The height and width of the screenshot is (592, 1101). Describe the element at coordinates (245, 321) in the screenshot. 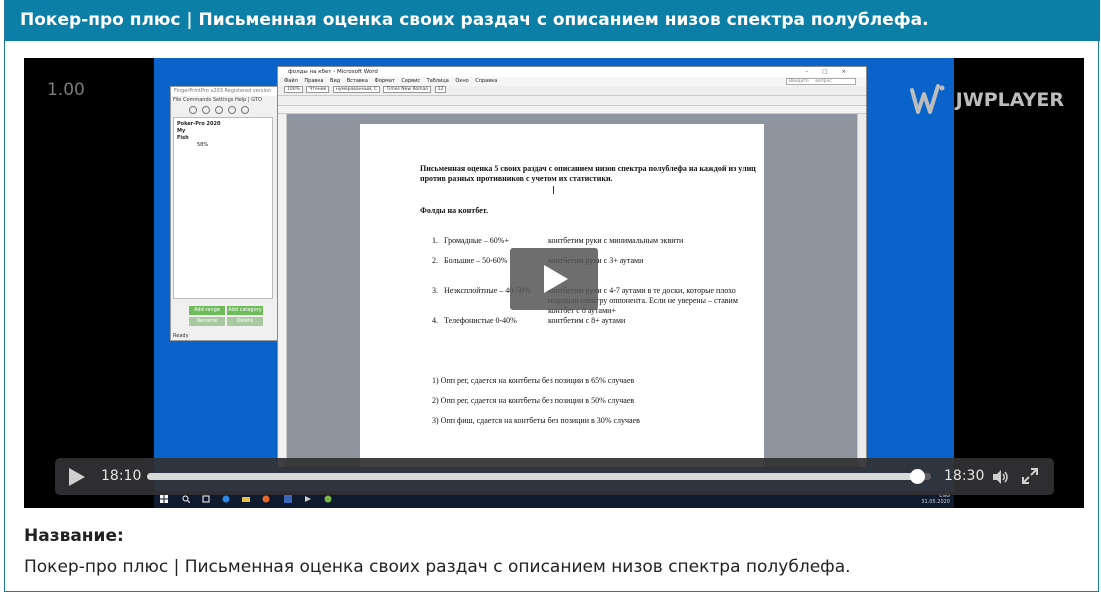

I see `delete-button: Delete` at that location.